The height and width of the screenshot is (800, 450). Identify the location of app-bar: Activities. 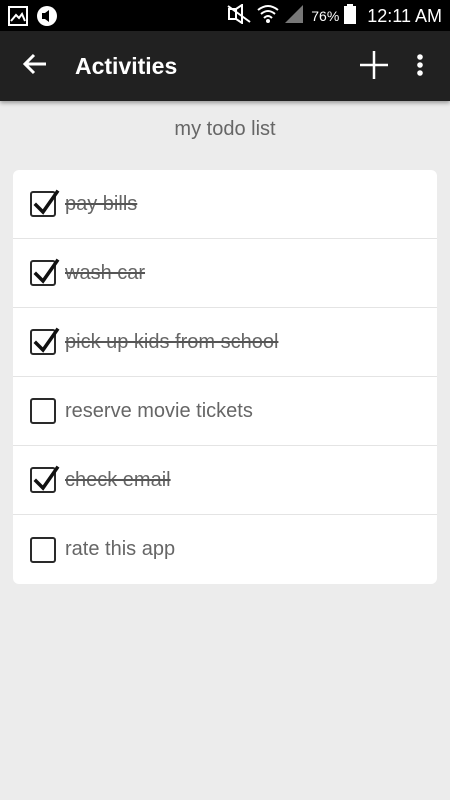
(225, 66).